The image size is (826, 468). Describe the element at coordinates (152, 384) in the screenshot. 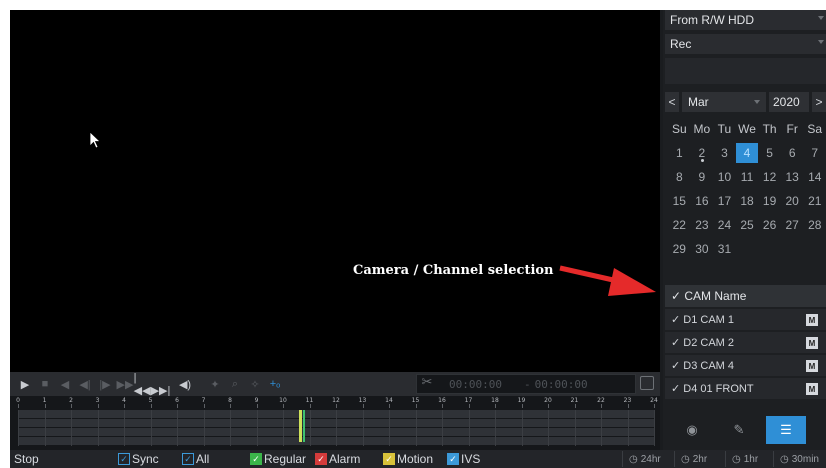

I see `skip-icon: |◀◀▶▶|` at that location.